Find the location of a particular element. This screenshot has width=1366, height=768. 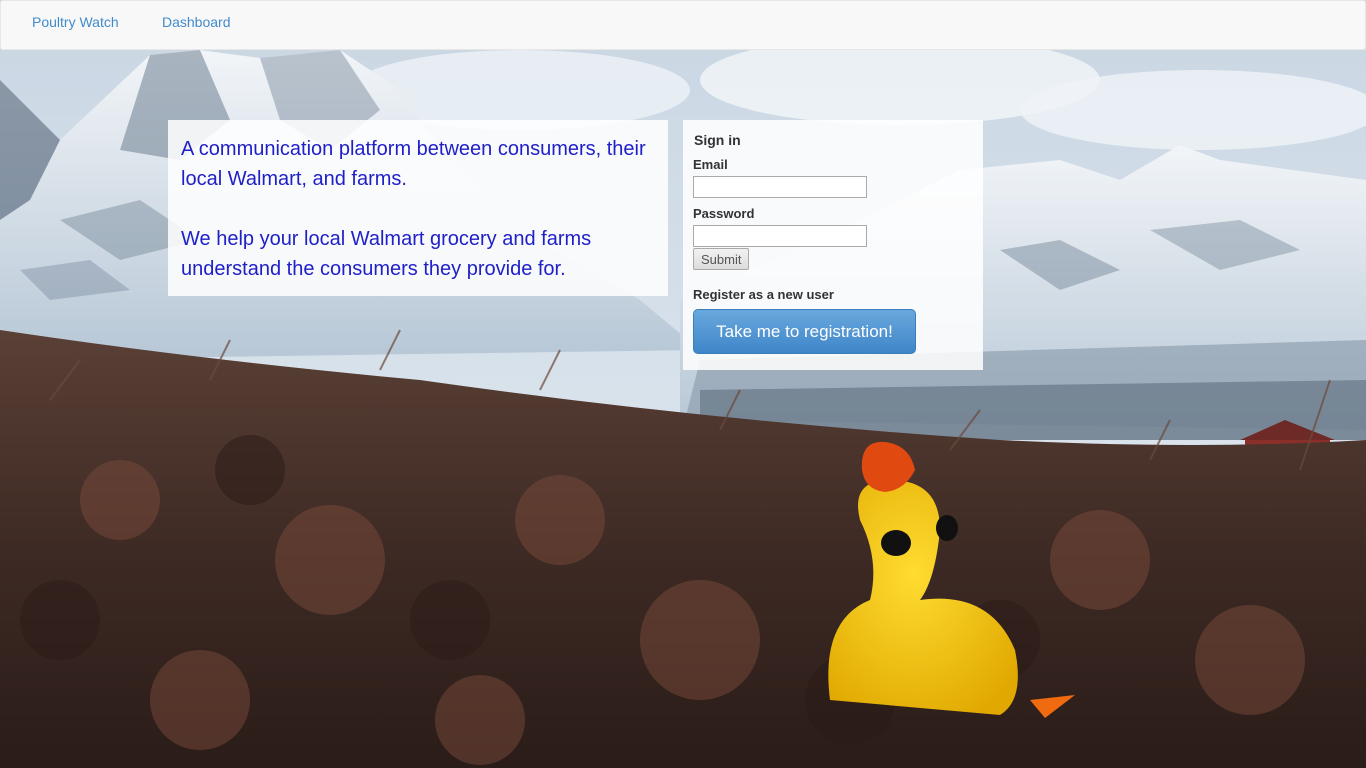

email-field is located at coordinates (780, 187).